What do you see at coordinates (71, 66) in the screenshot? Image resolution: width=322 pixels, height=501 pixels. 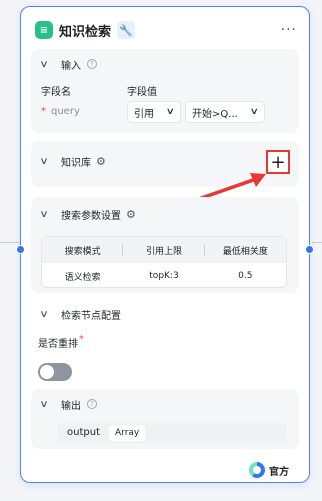 I see `input-section-title: 输入` at bounding box center [71, 66].